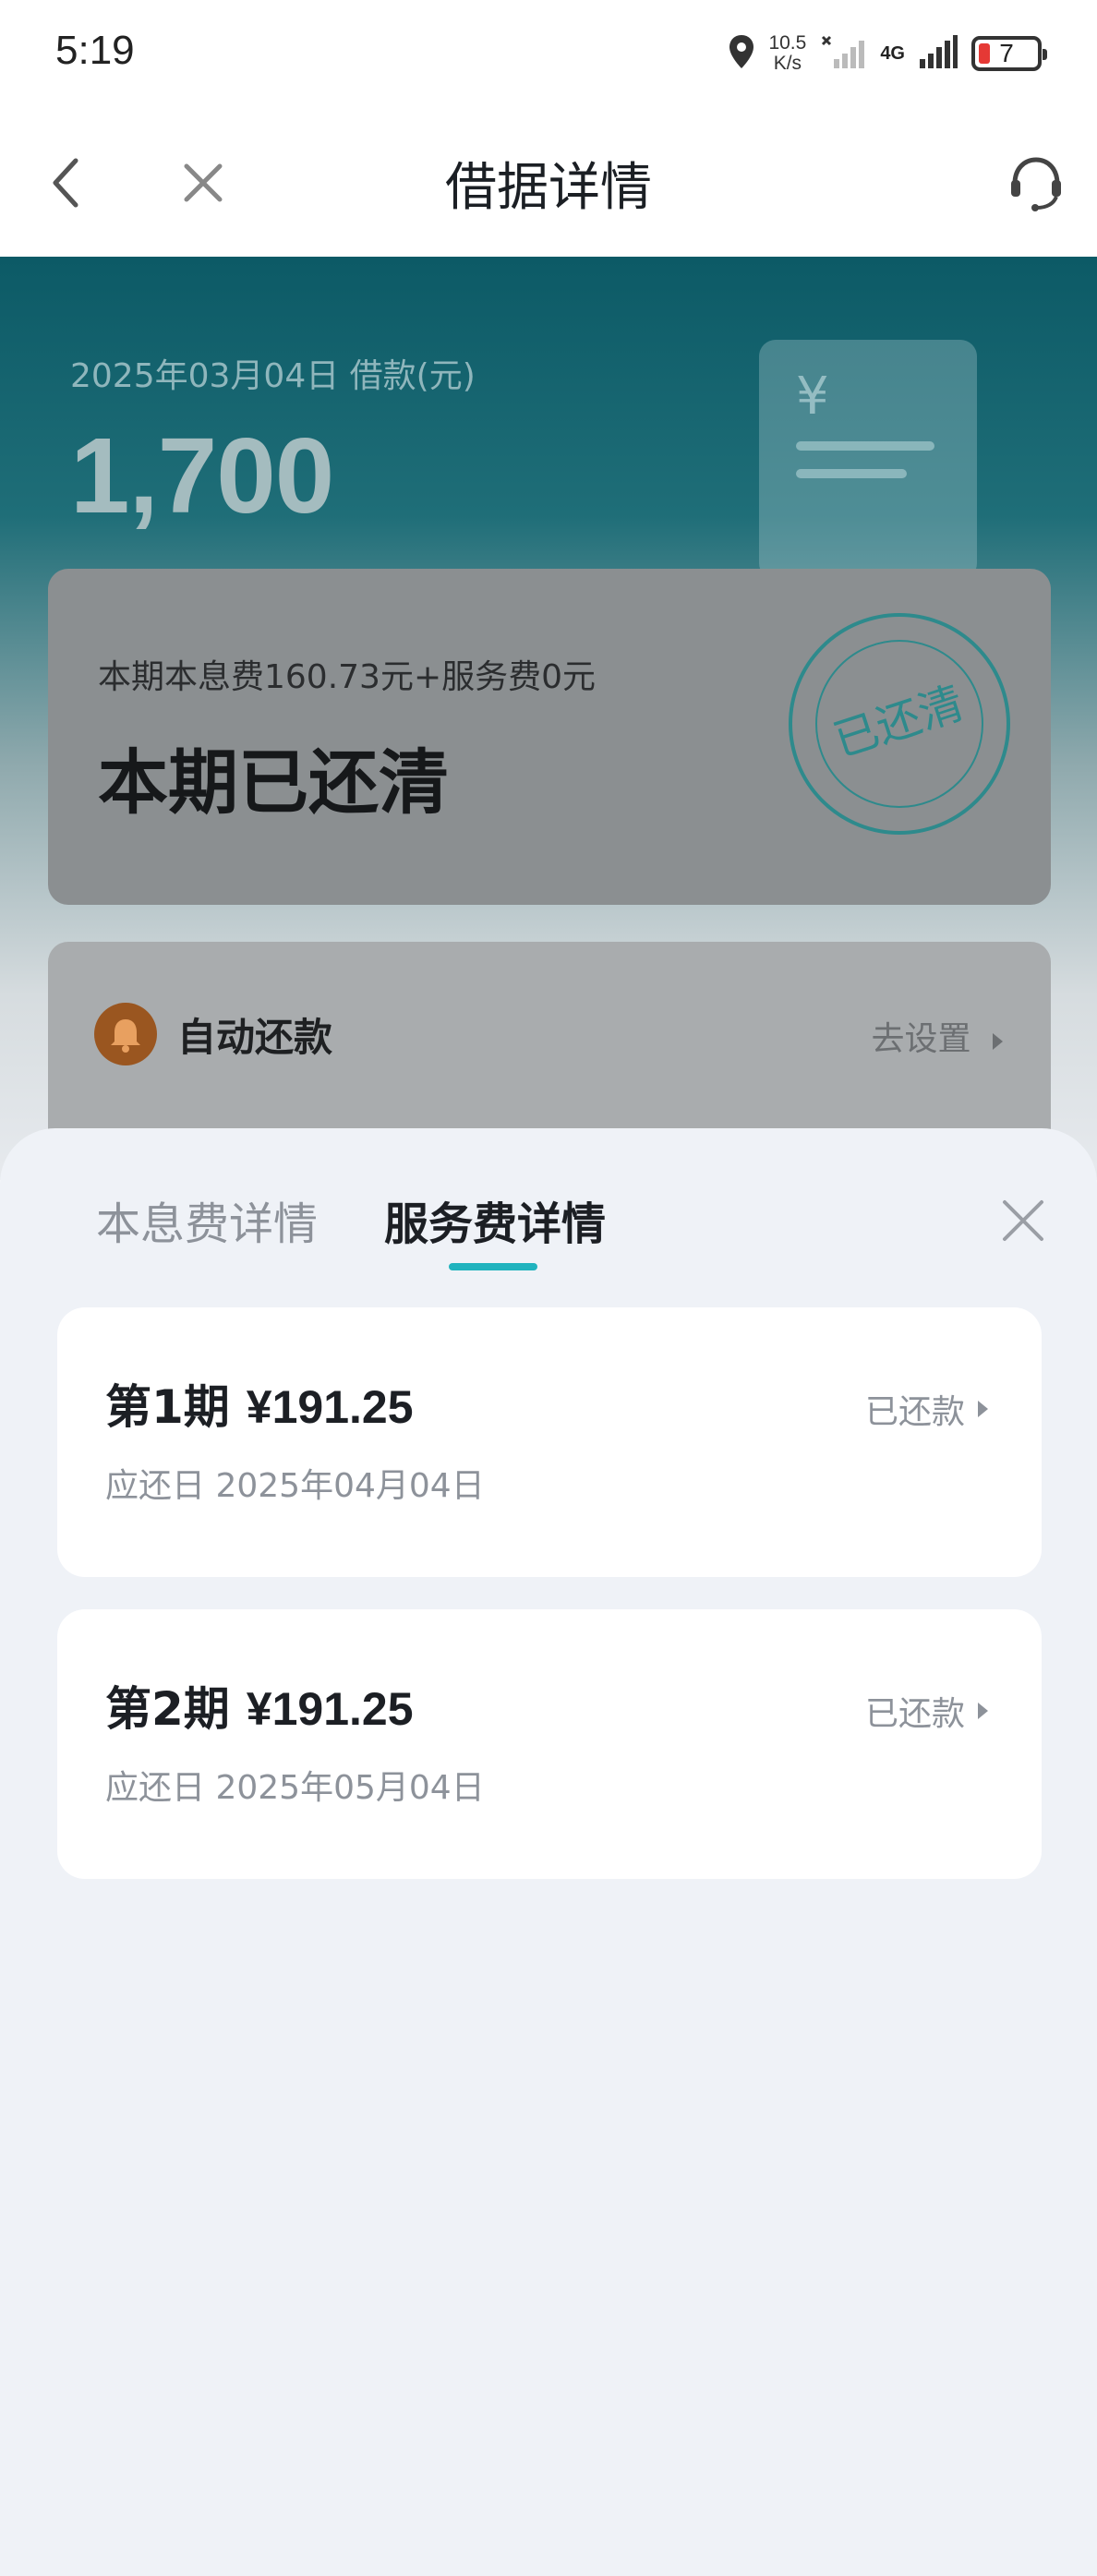 Image resolution: width=1097 pixels, height=2576 pixels. Describe the element at coordinates (348, 677) in the screenshot. I see `summary-detail: 本期本息费160.73元+服务费0元` at that location.